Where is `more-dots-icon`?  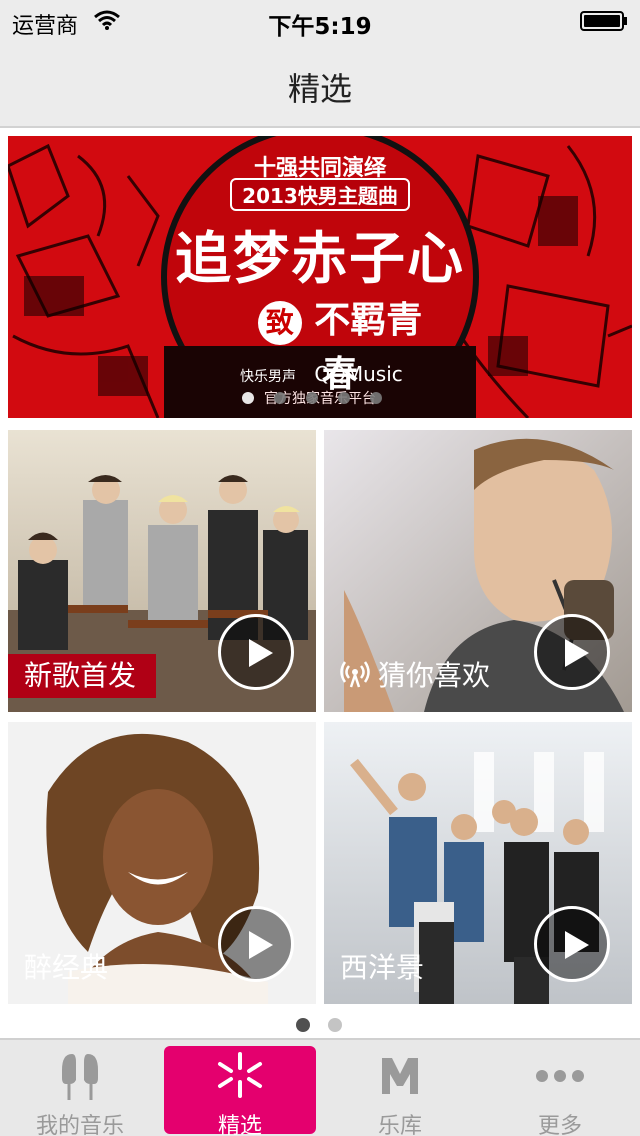 more-dots-icon is located at coordinates (560, 1076).